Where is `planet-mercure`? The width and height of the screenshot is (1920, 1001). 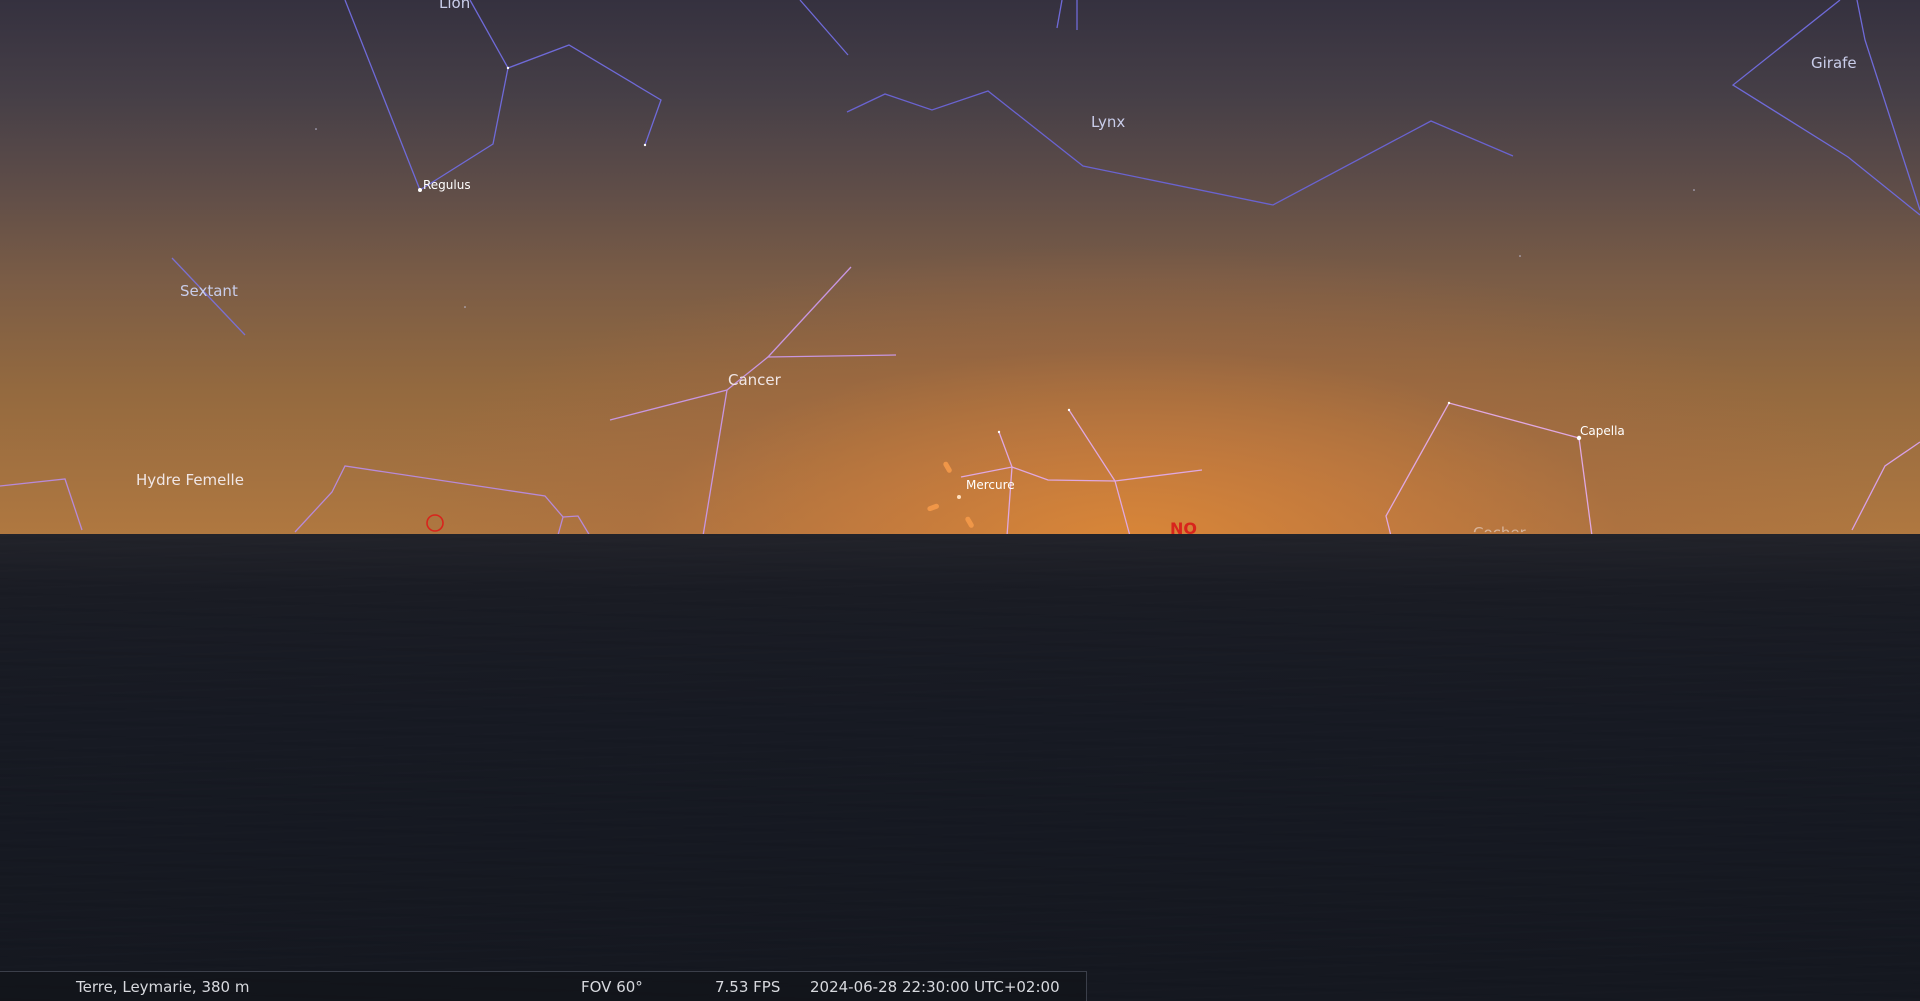
planet-mercure is located at coordinates (959, 497).